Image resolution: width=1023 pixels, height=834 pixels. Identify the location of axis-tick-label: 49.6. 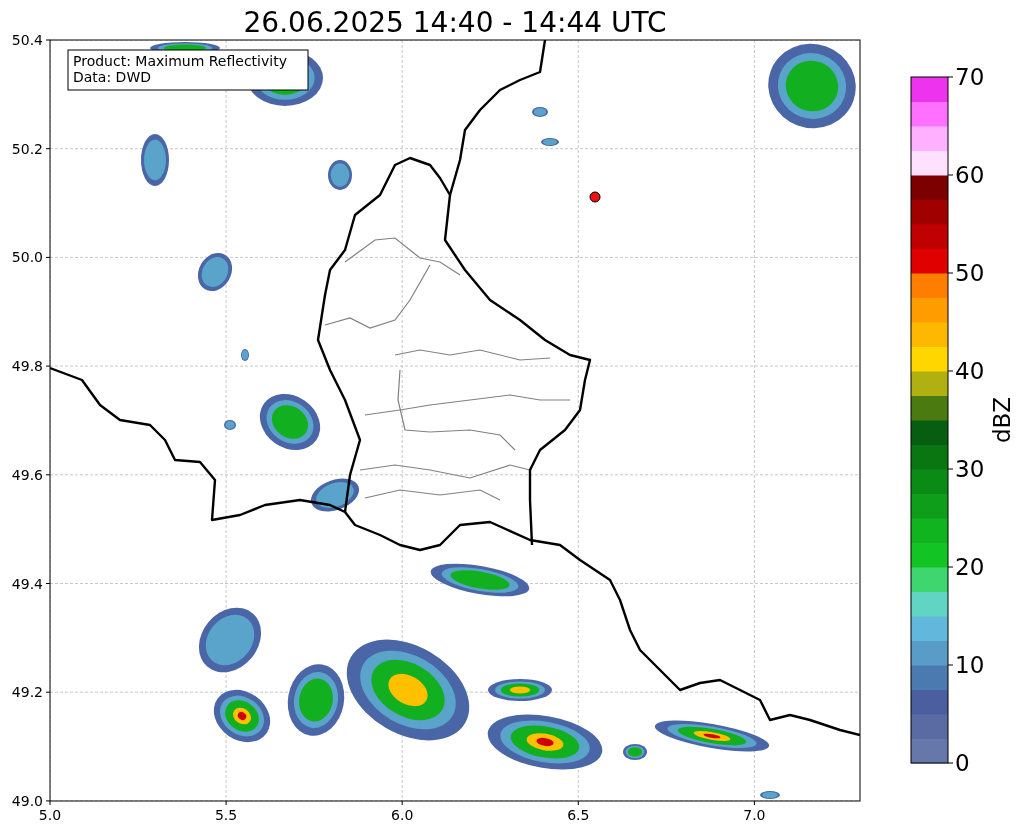
(27, 474).